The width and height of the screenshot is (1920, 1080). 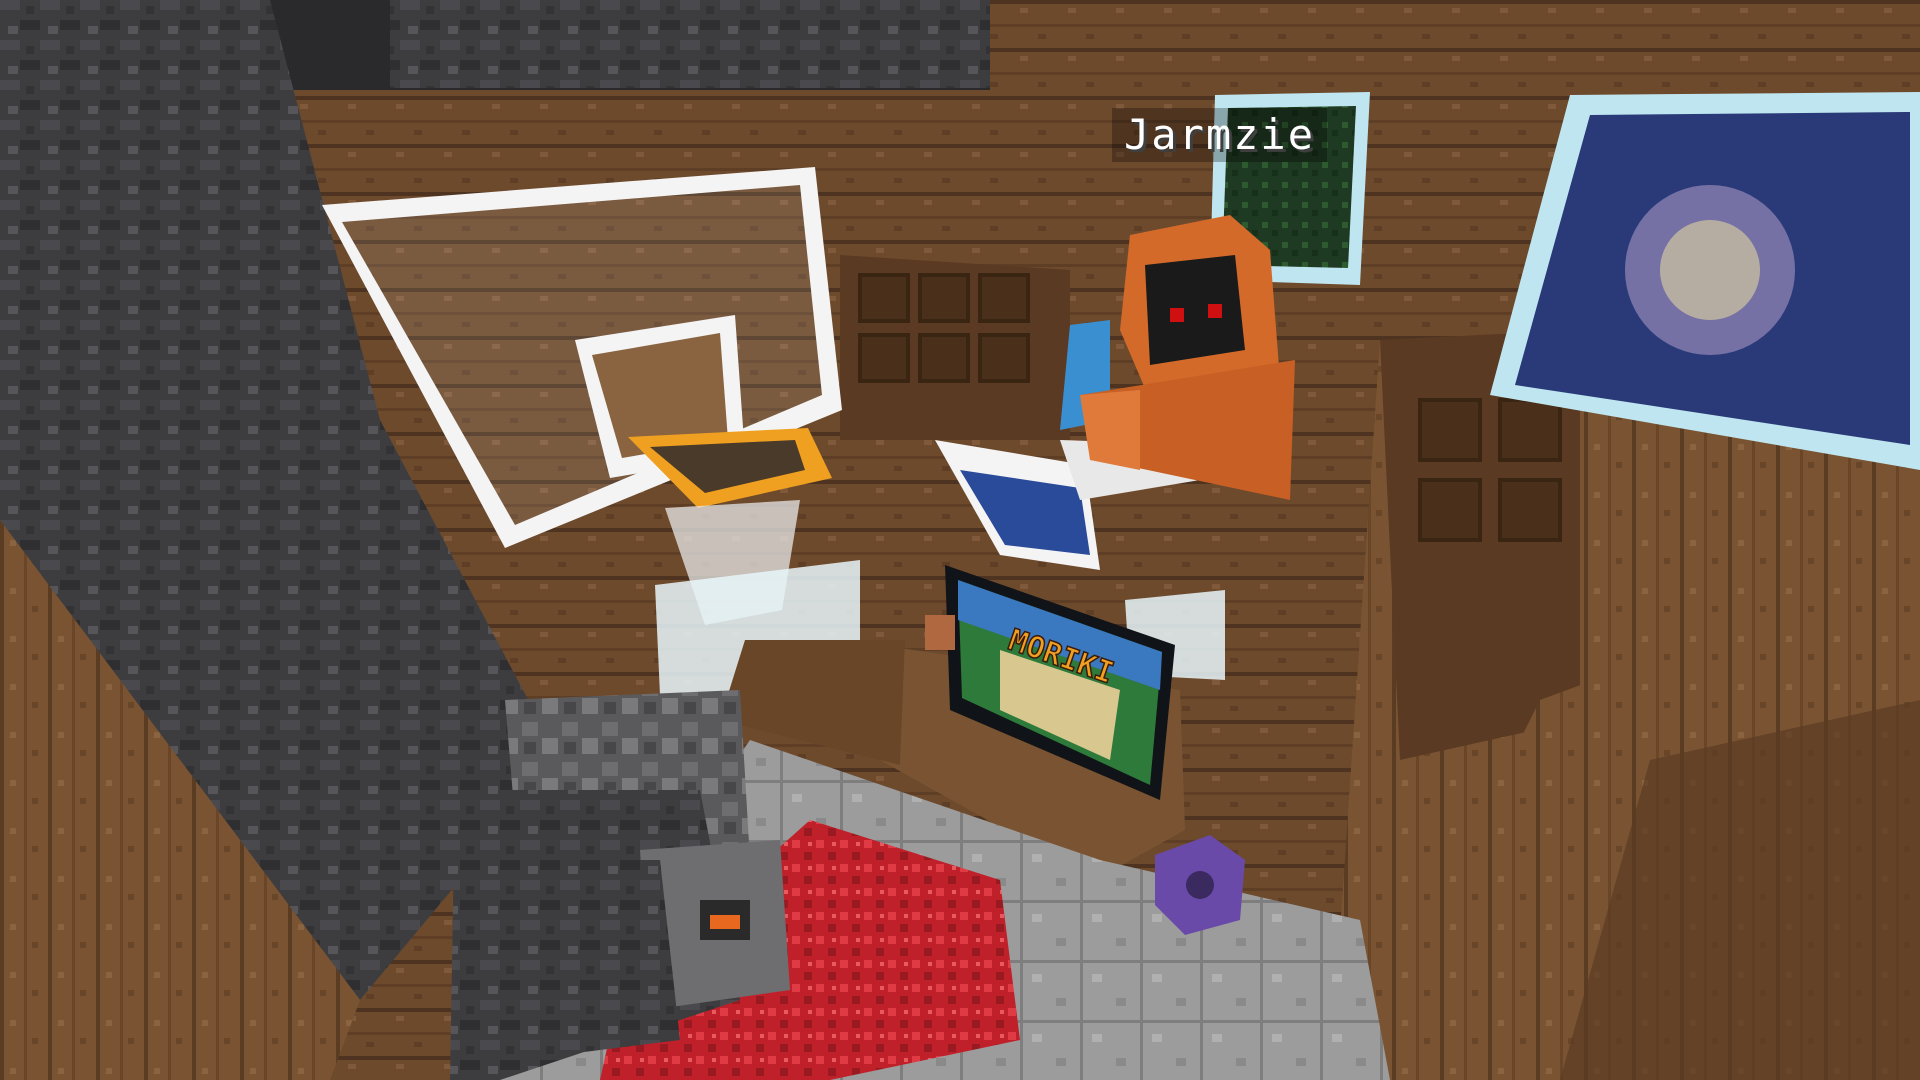 What do you see at coordinates (1220, 135) in the screenshot?
I see `player-nametag: Jarmzie` at bounding box center [1220, 135].